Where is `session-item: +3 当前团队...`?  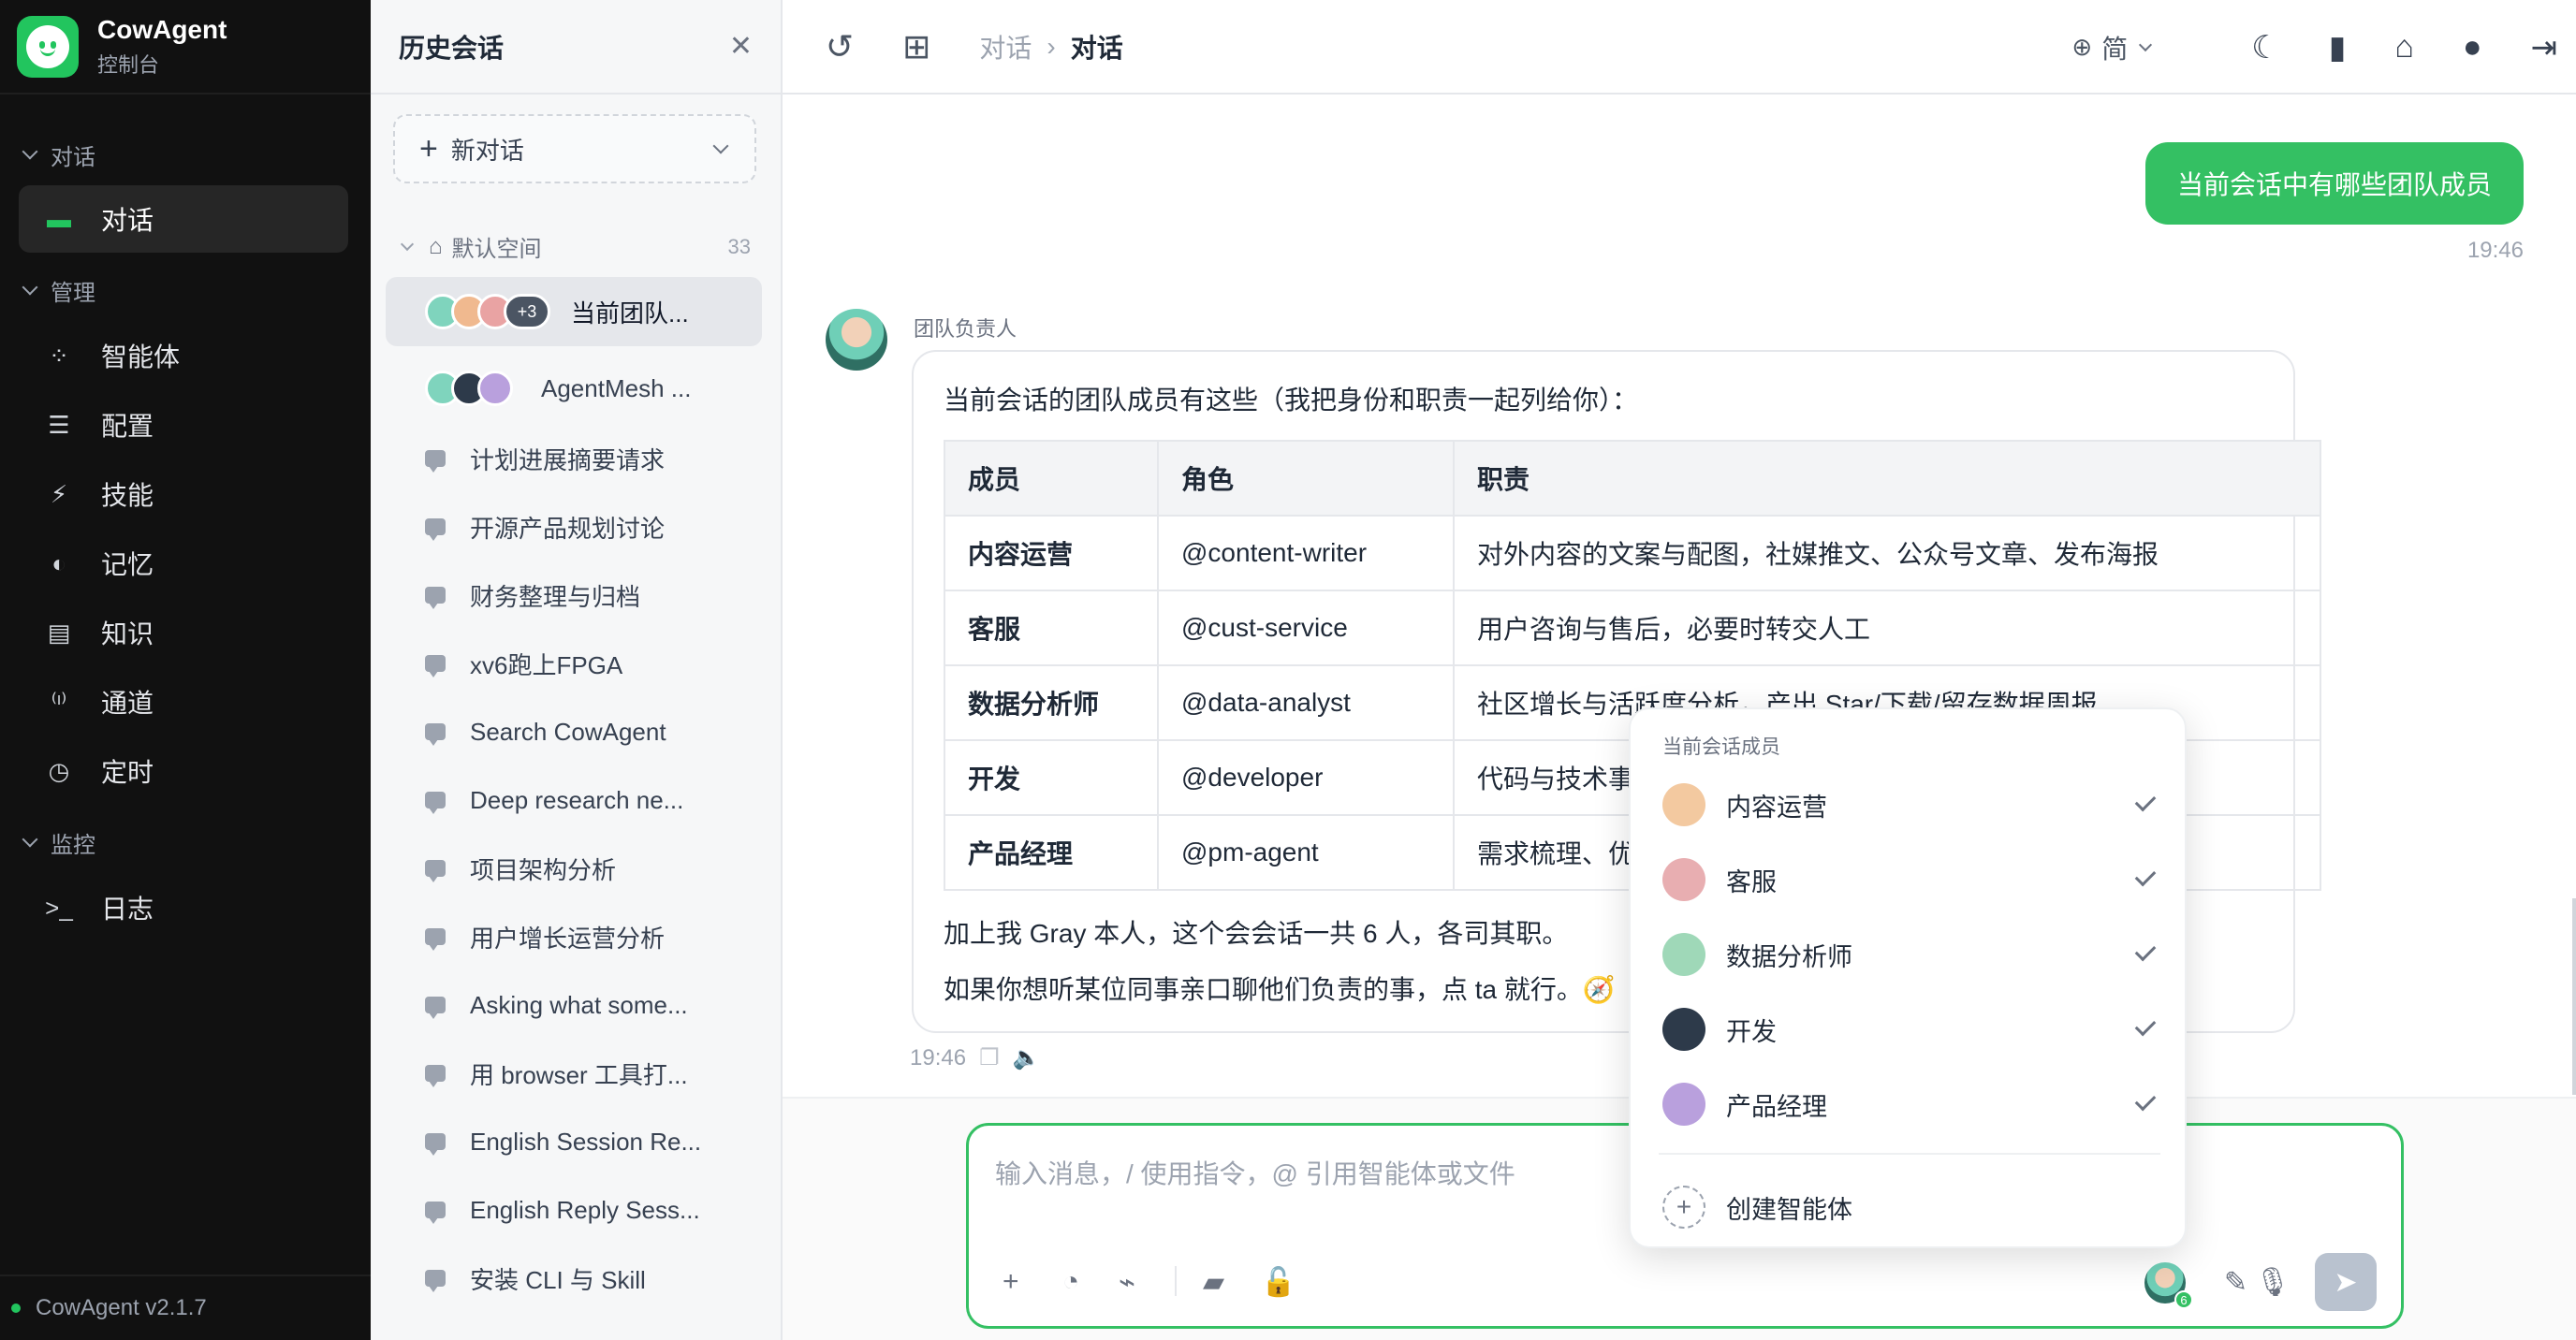 session-item: +3 当前团队... is located at coordinates (574, 311).